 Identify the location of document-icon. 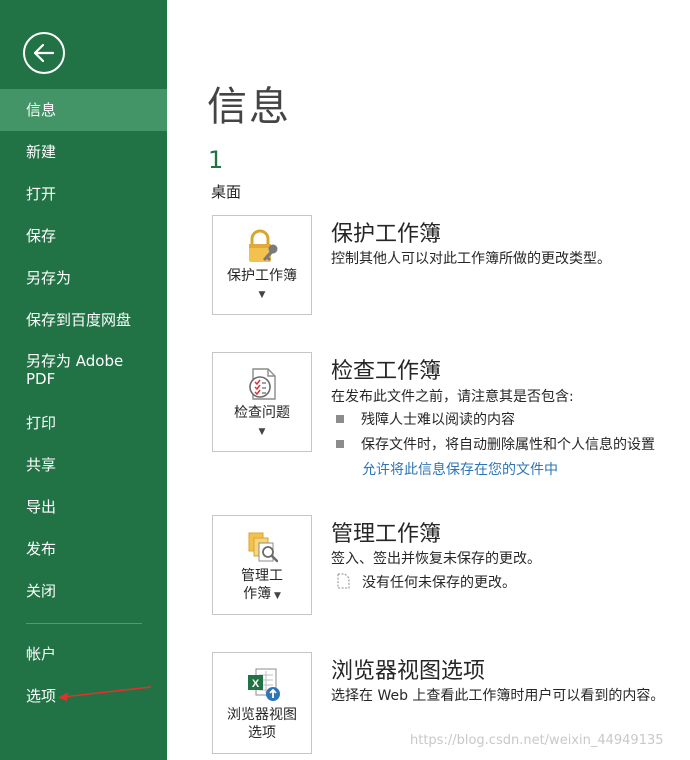
(343, 581).